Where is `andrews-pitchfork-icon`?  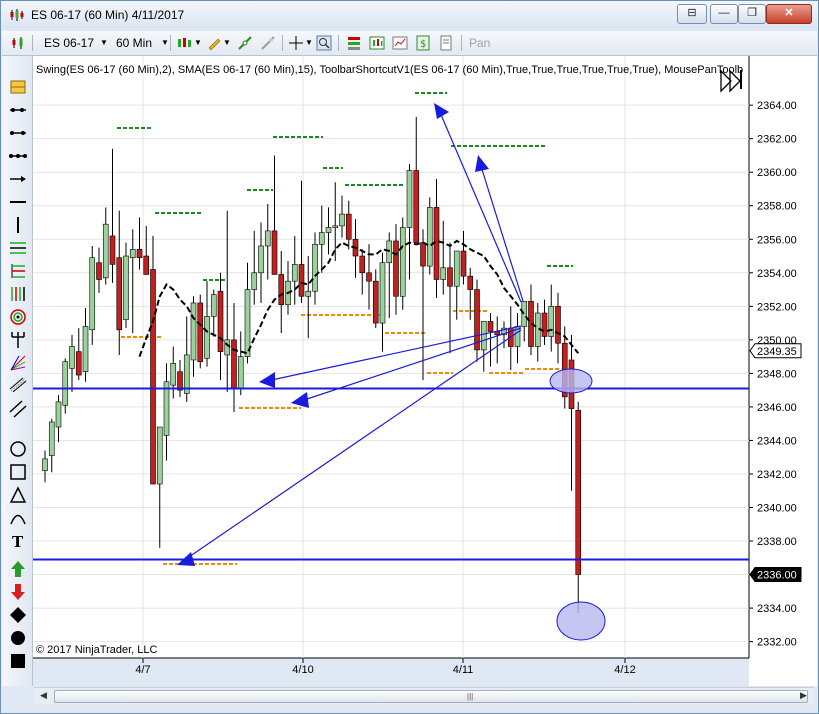
andrews-pitchfork-icon is located at coordinates (18, 340).